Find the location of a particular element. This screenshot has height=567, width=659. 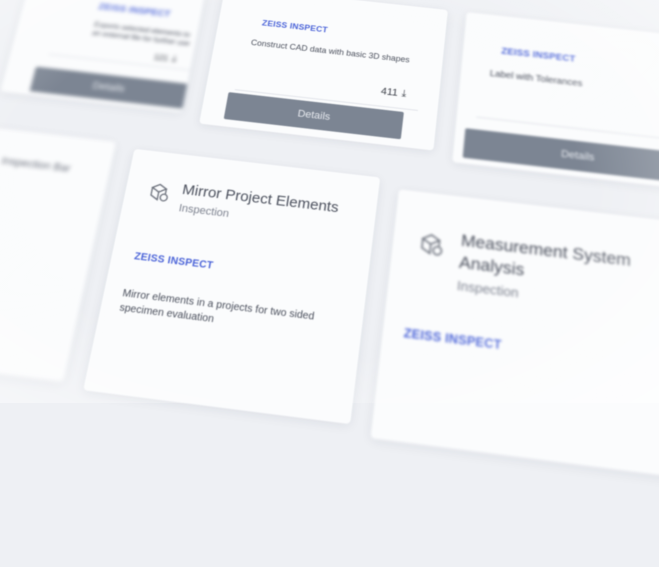

download-count-value: 411 is located at coordinates (389, 92).